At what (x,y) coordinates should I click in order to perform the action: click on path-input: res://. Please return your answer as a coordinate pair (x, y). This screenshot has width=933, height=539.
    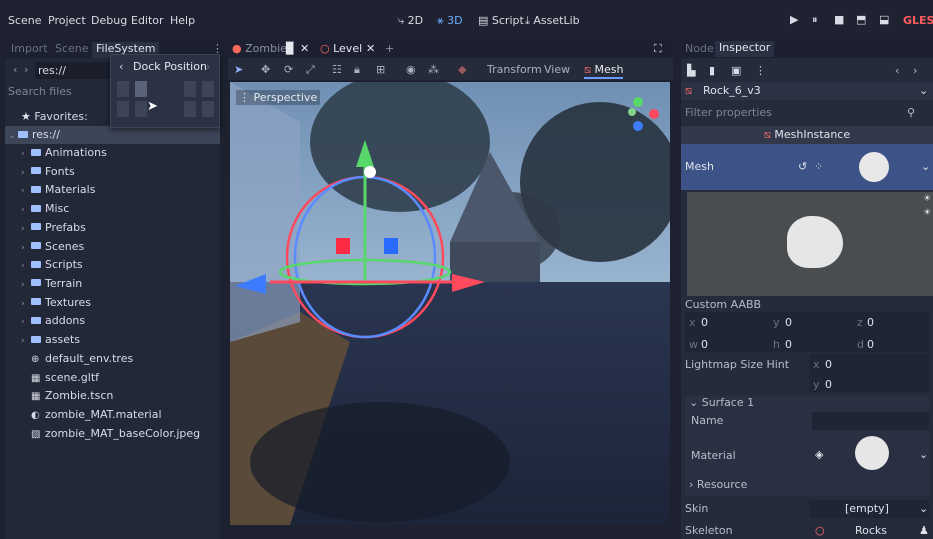
    Looking at the image, I should click on (77, 70).